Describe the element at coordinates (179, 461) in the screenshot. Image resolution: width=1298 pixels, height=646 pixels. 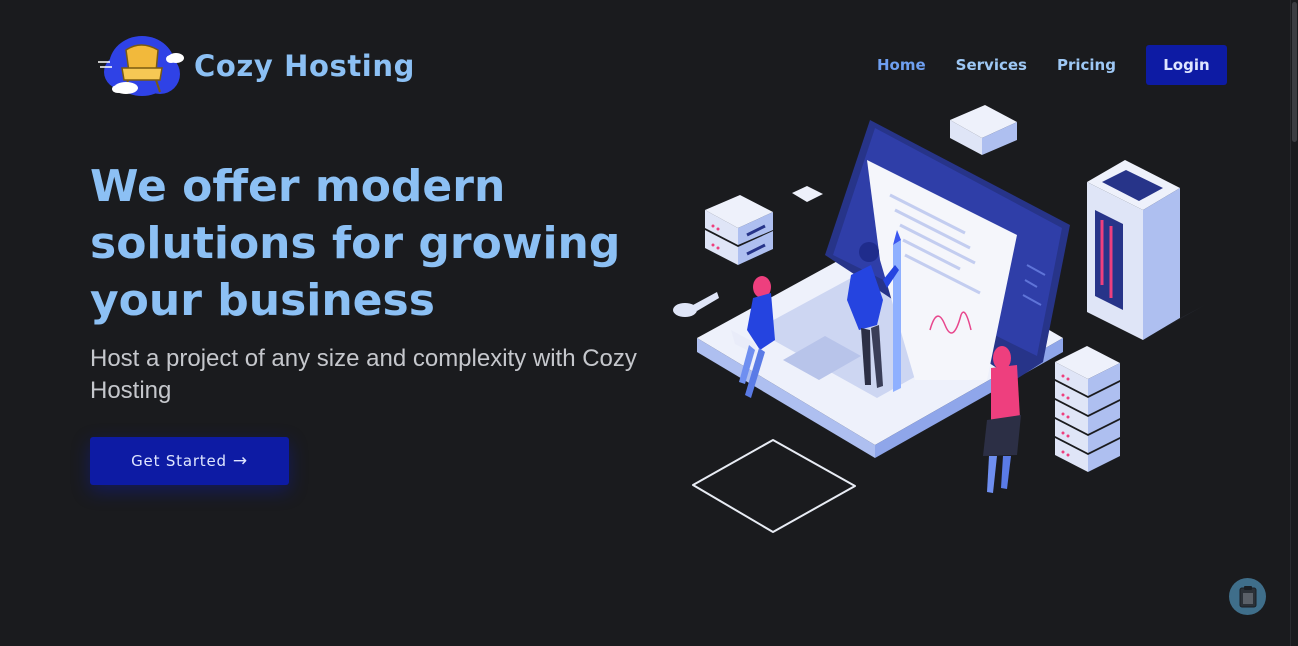
I see `get-started-label: Get Started` at that location.